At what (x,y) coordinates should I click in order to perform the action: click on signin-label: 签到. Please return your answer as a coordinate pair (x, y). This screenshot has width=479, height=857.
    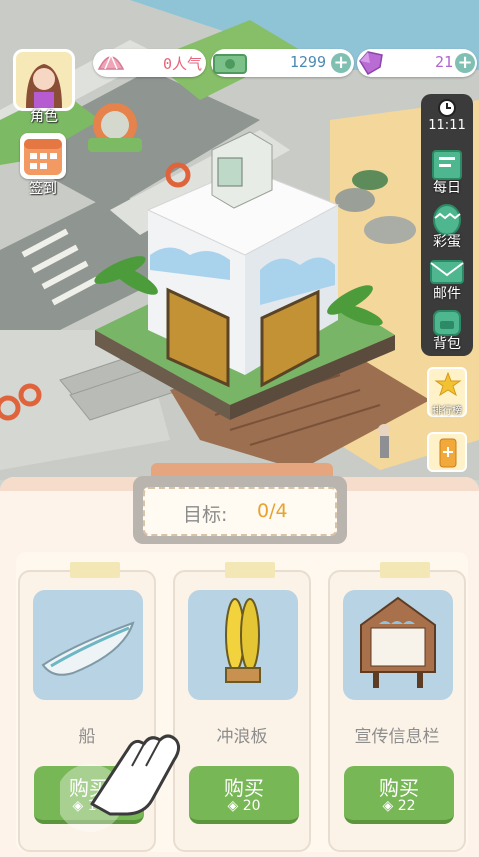
    Looking at the image, I should click on (43, 189).